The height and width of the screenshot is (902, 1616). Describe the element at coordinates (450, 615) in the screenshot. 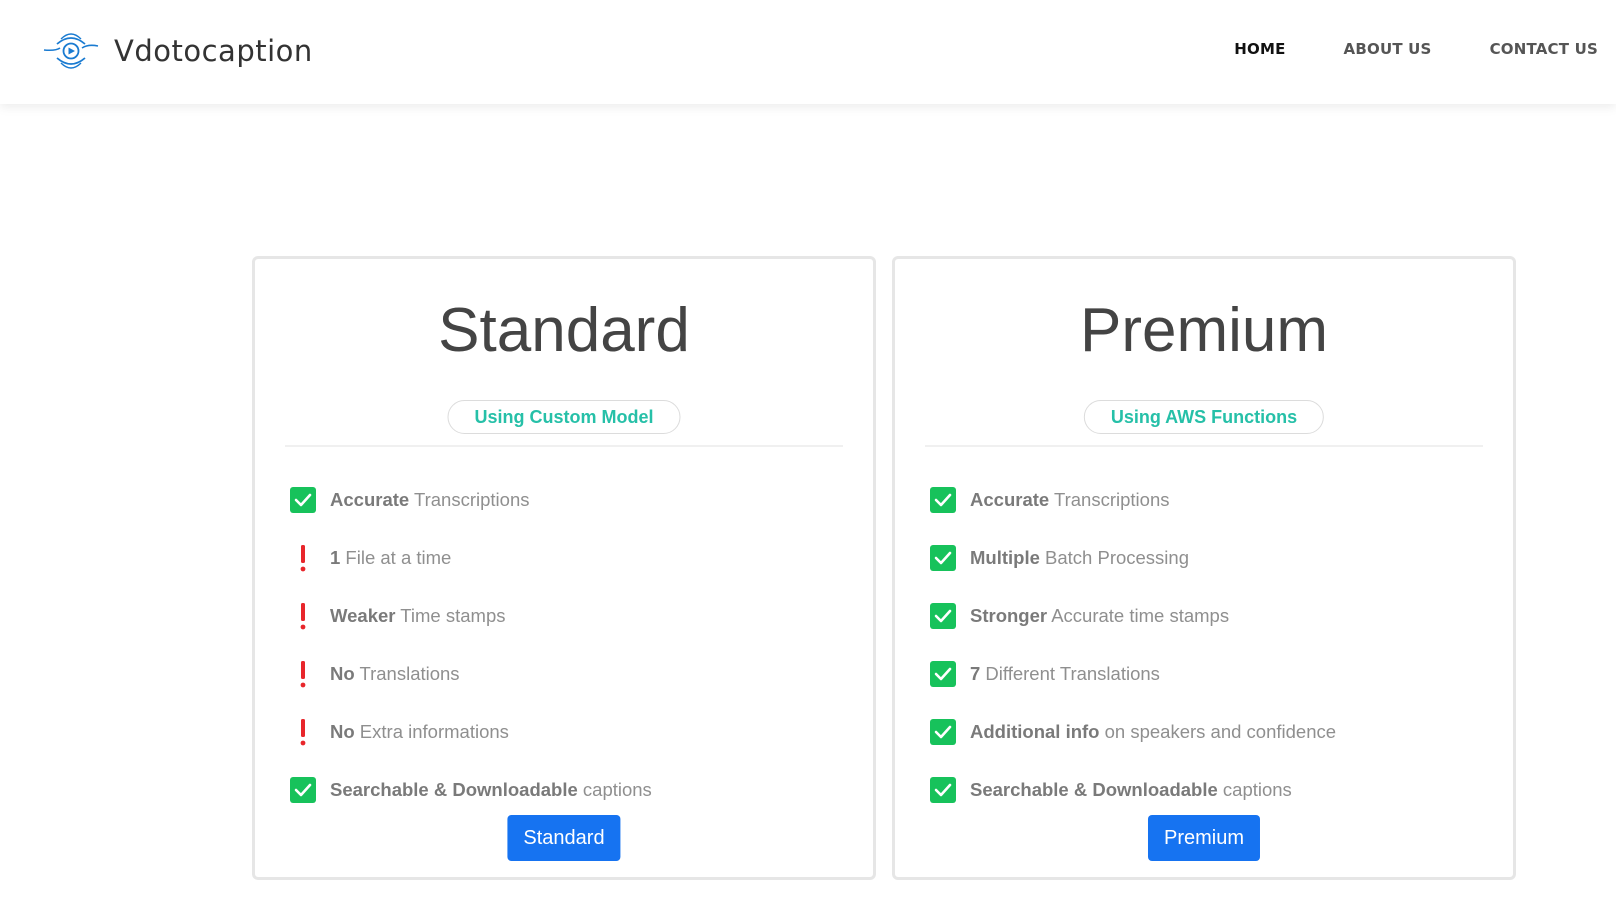

I see `feature-detail: Time stamps` at that location.